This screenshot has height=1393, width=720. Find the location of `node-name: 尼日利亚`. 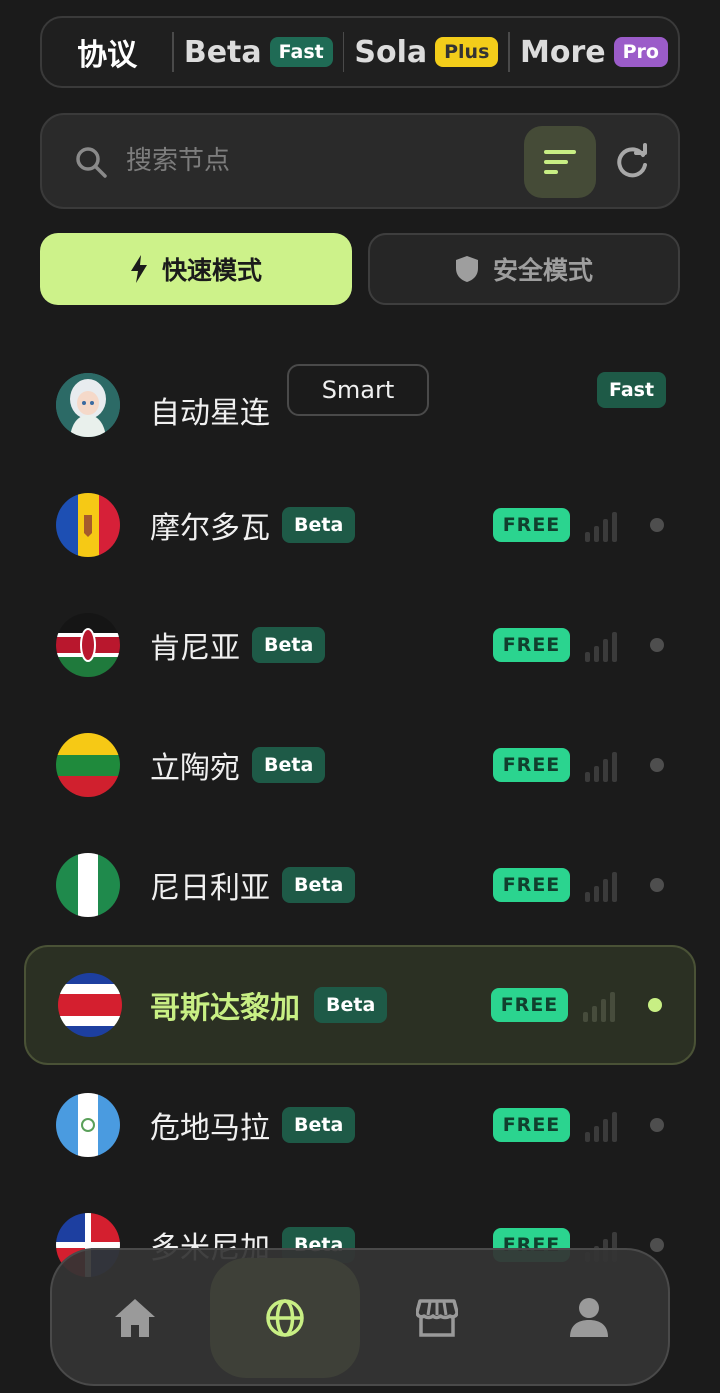

node-name: 尼日利亚 is located at coordinates (210, 888).